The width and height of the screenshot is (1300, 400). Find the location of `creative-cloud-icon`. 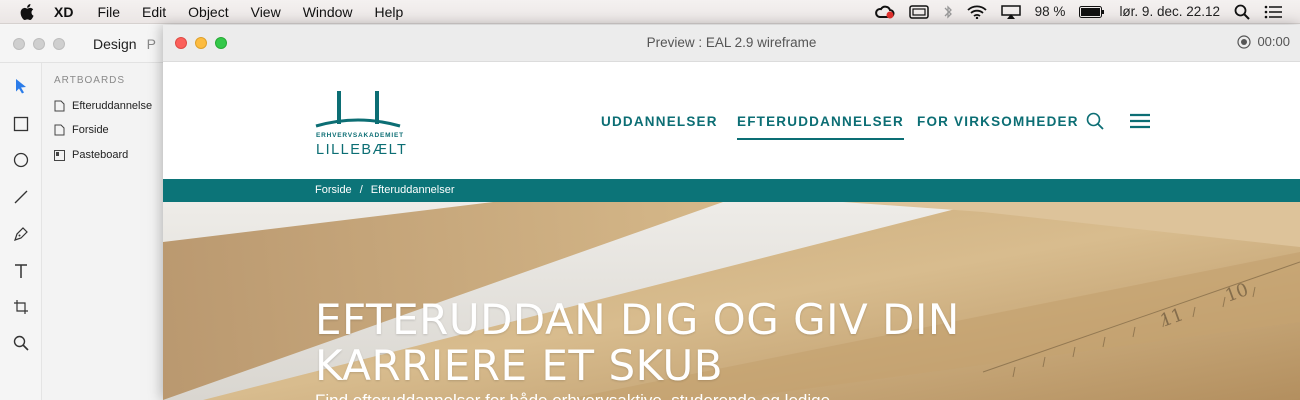

creative-cloud-icon is located at coordinates (884, 12).